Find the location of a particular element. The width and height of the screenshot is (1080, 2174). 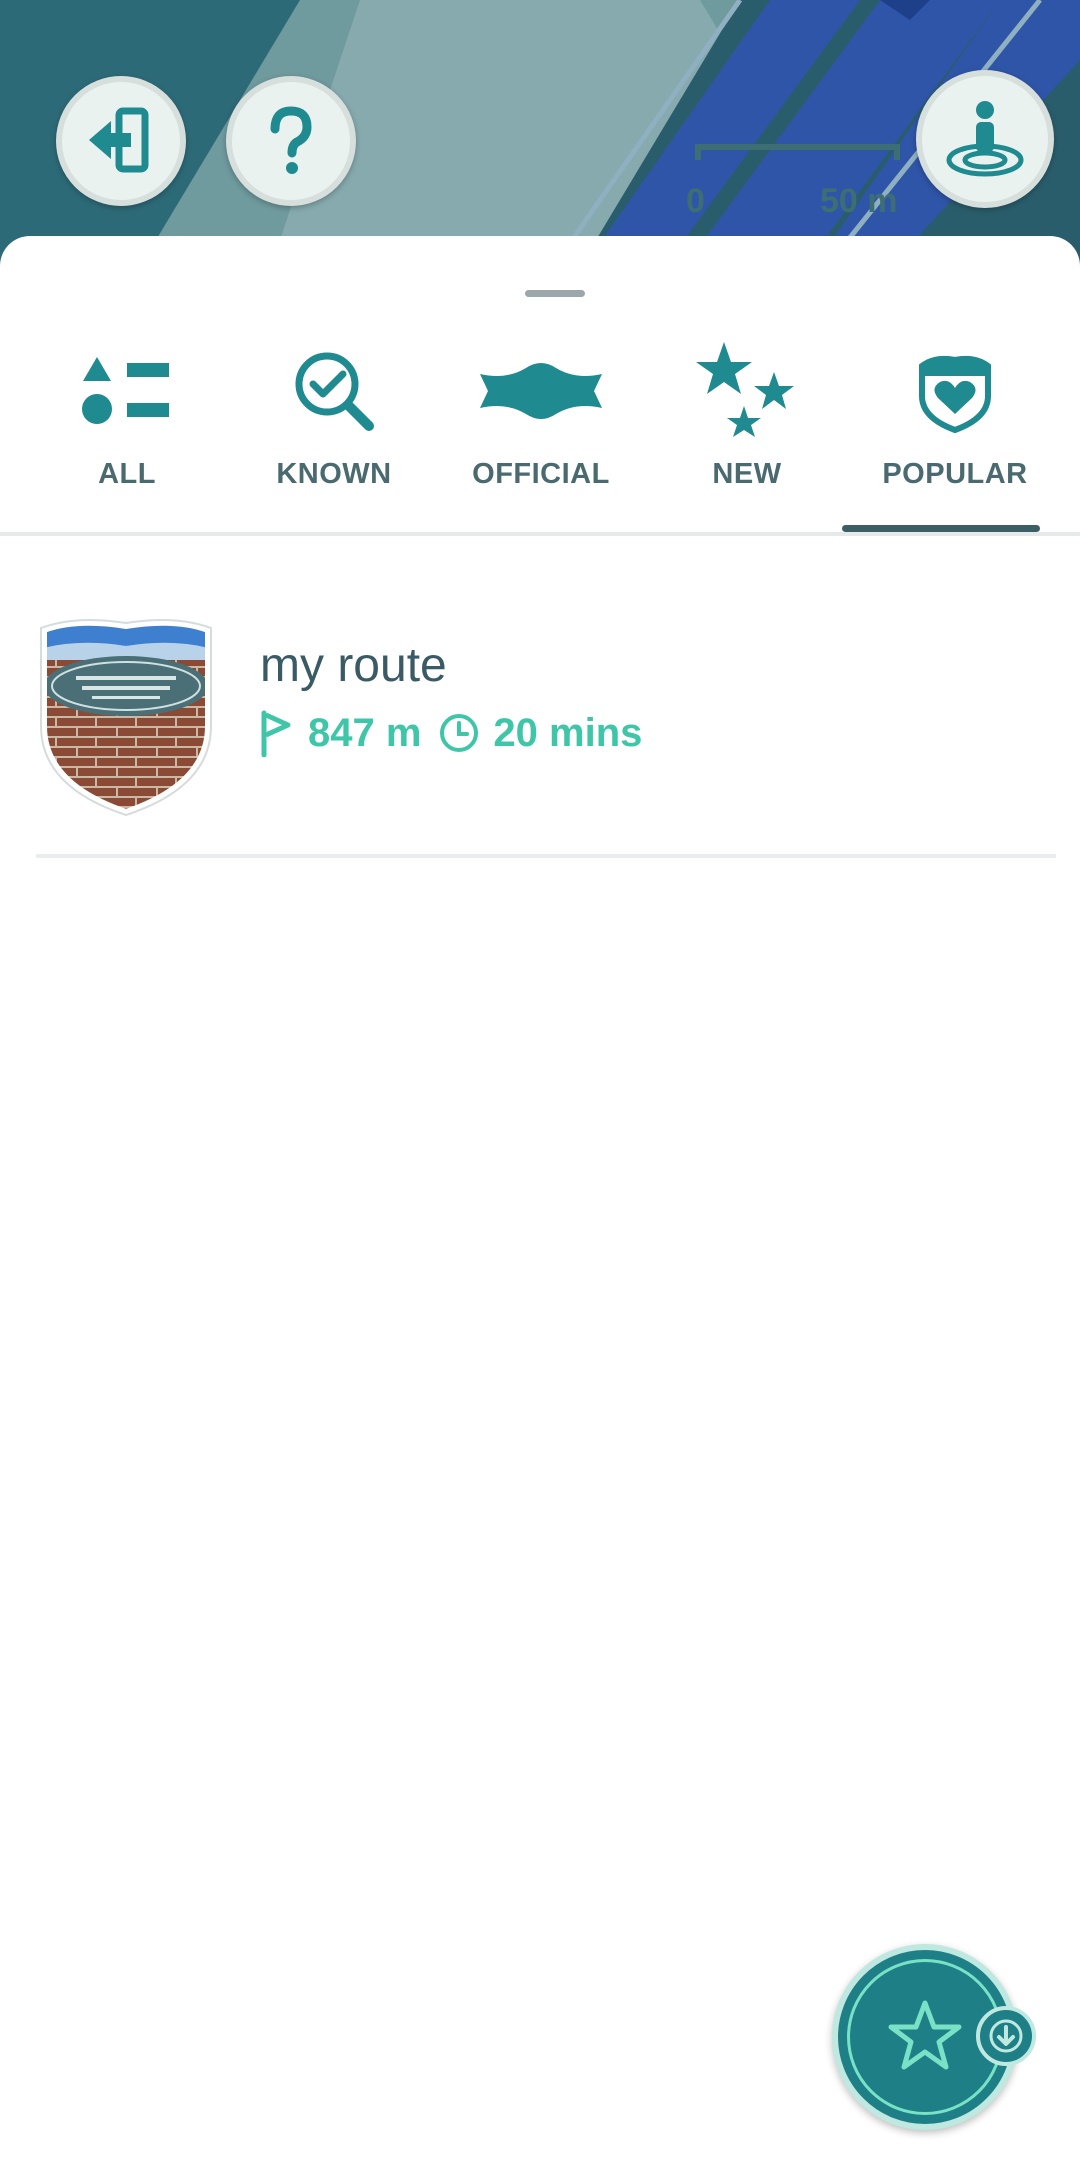

help-button is located at coordinates (291, 141).